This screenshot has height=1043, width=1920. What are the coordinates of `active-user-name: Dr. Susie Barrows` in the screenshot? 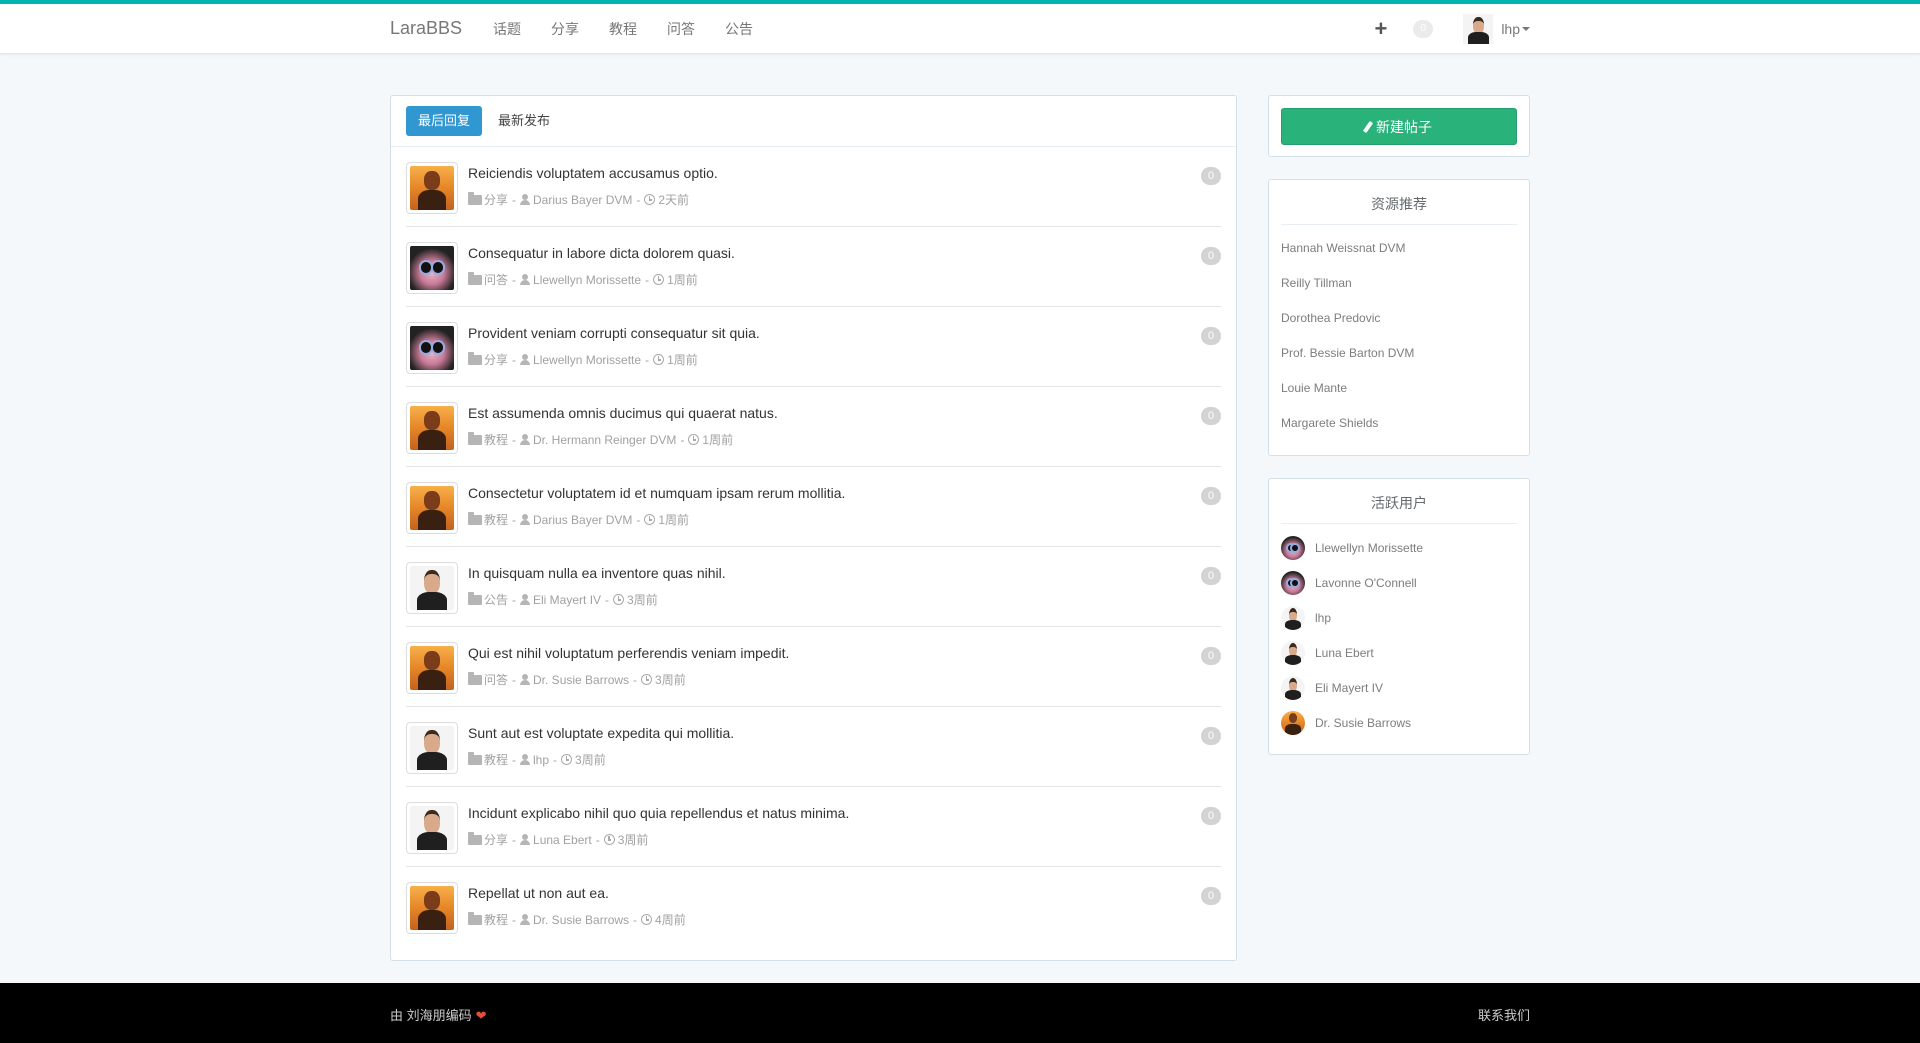 It's located at (1363, 722).